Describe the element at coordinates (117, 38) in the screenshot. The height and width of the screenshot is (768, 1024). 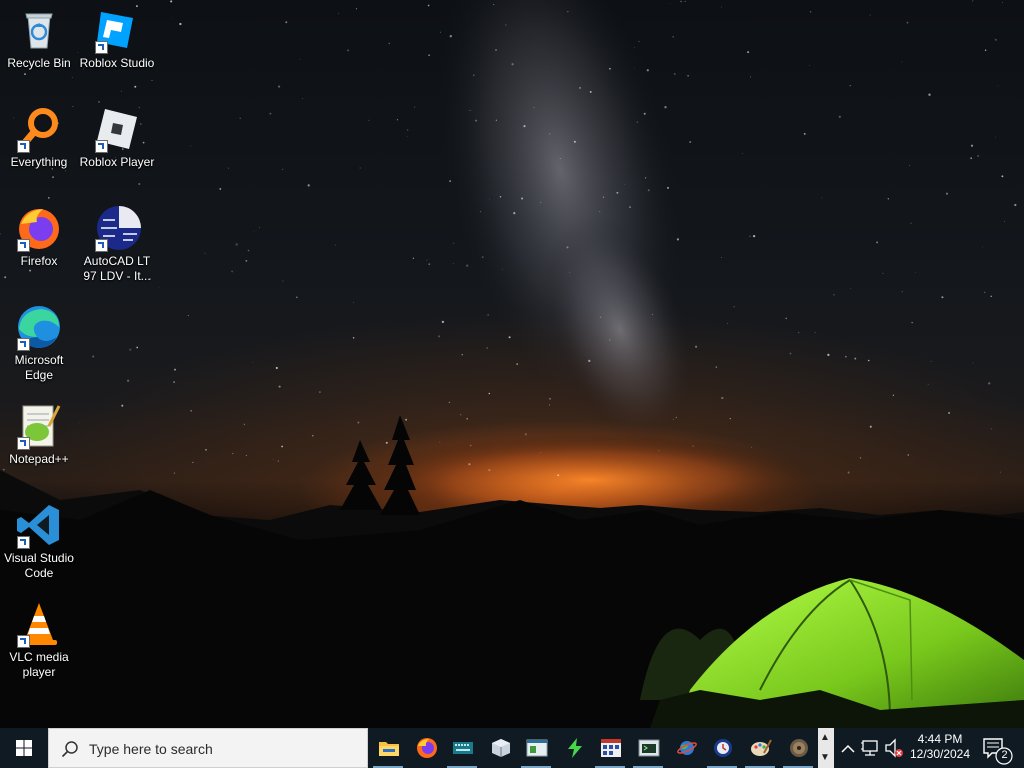
I see `desktop-icon-roblox-studio: Roblox Studio` at that location.